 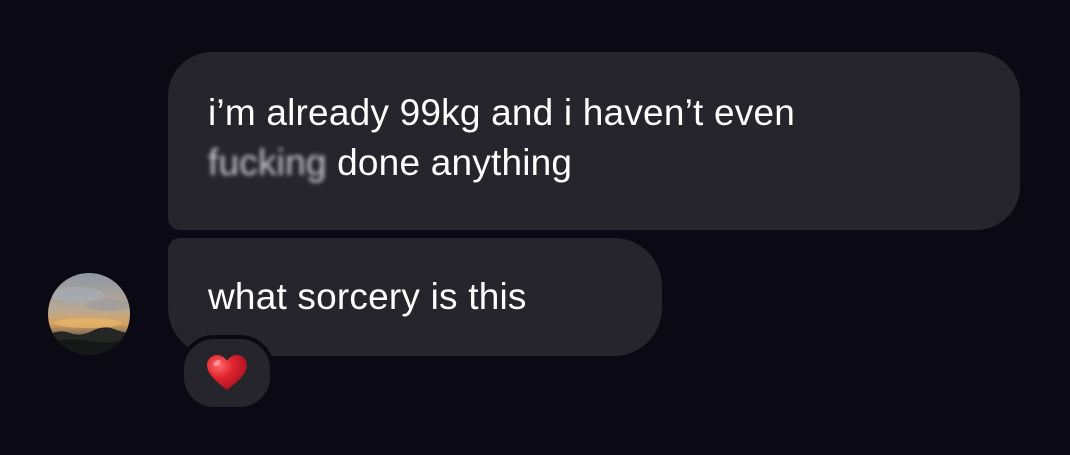 I want to click on message-text-fragment: done anything, so click(x=449, y=162).